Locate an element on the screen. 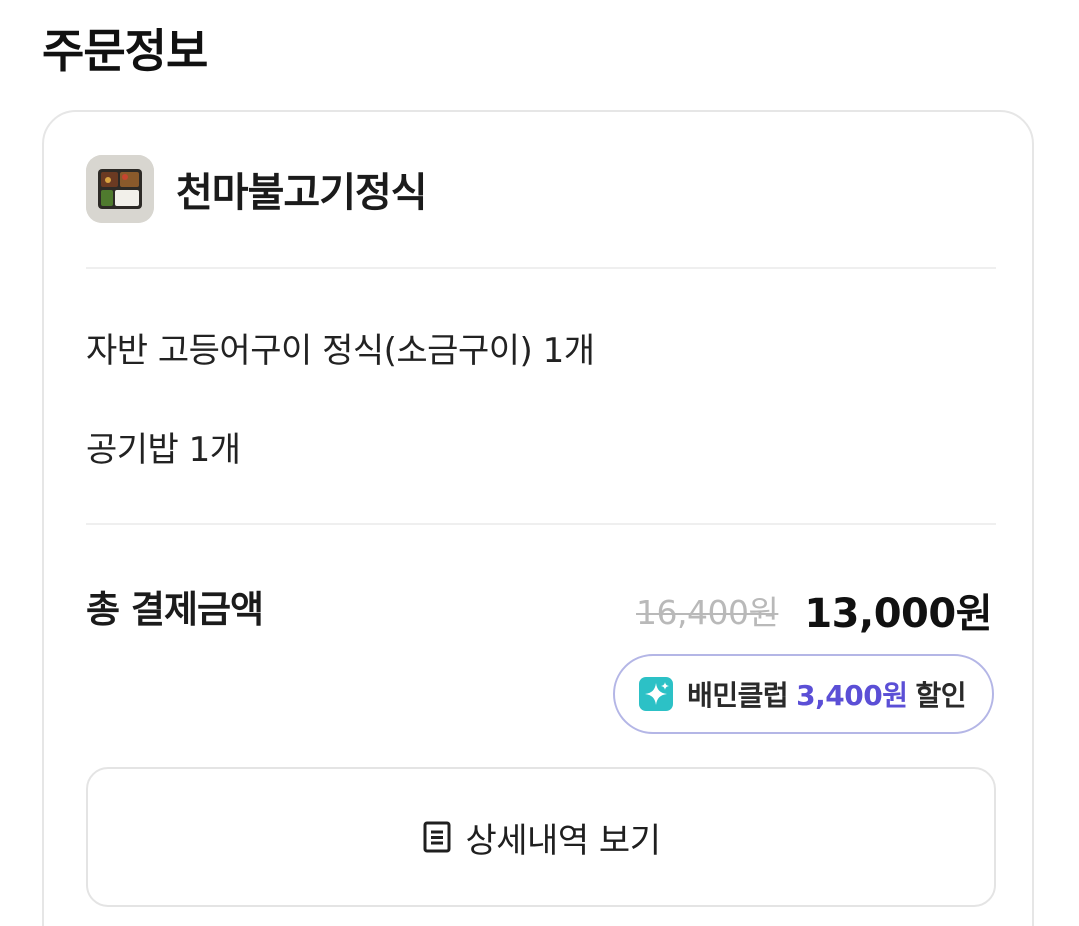 The height and width of the screenshot is (926, 1079). food-thumbnail-image is located at coordinates (120, 189).